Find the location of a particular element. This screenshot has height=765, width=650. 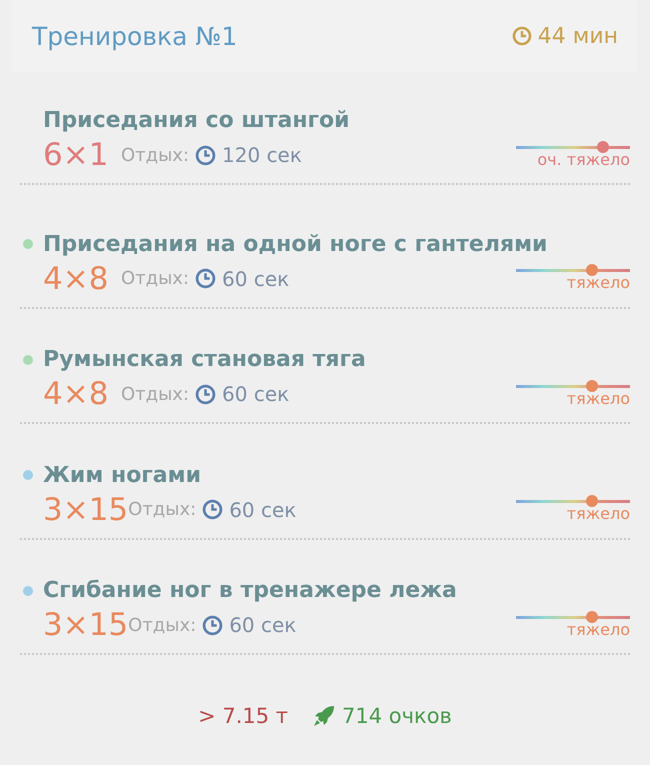

points: 714 очков is located at coordinates (397, 716).